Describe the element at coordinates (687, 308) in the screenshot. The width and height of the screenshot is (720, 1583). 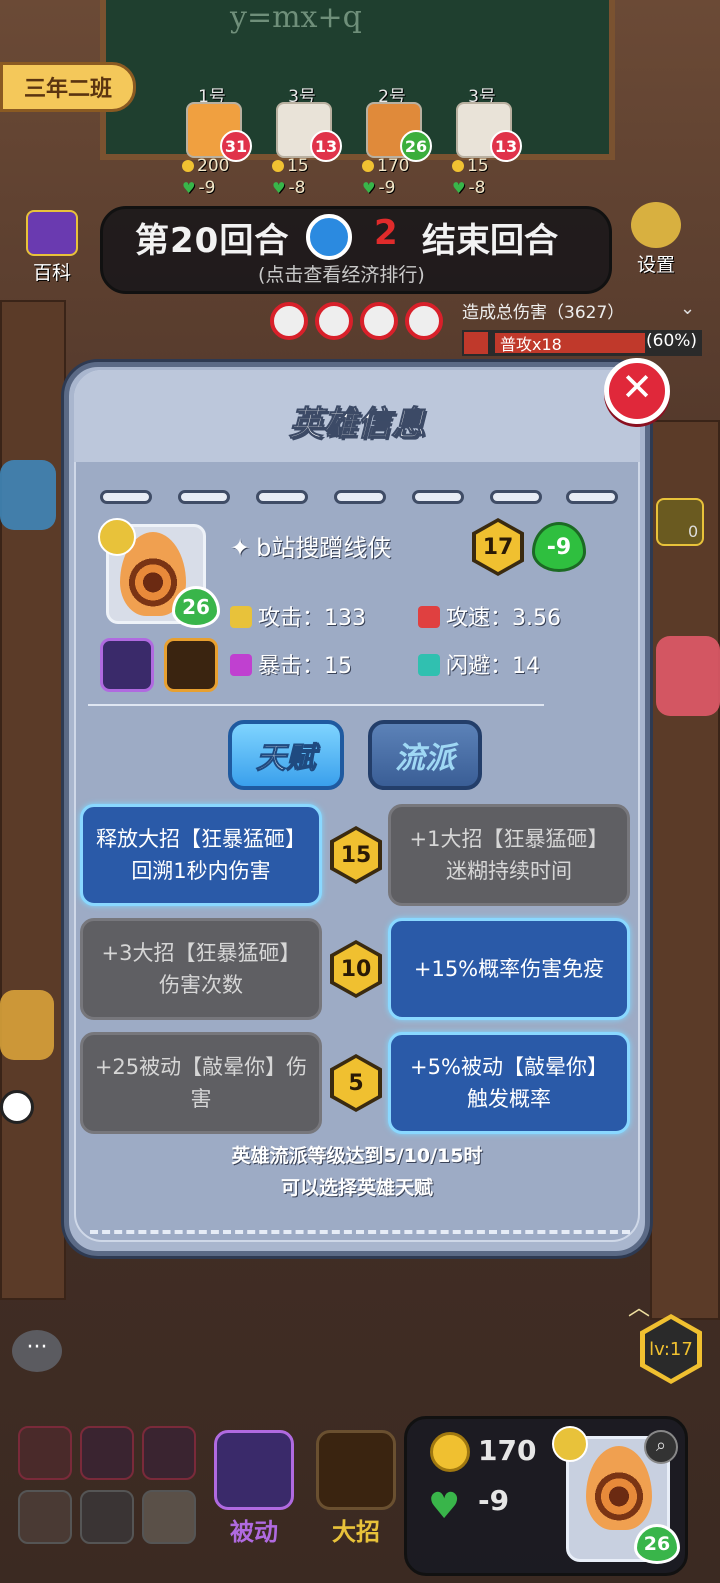
I see `chevron-down-icon: ⌄` at that location.